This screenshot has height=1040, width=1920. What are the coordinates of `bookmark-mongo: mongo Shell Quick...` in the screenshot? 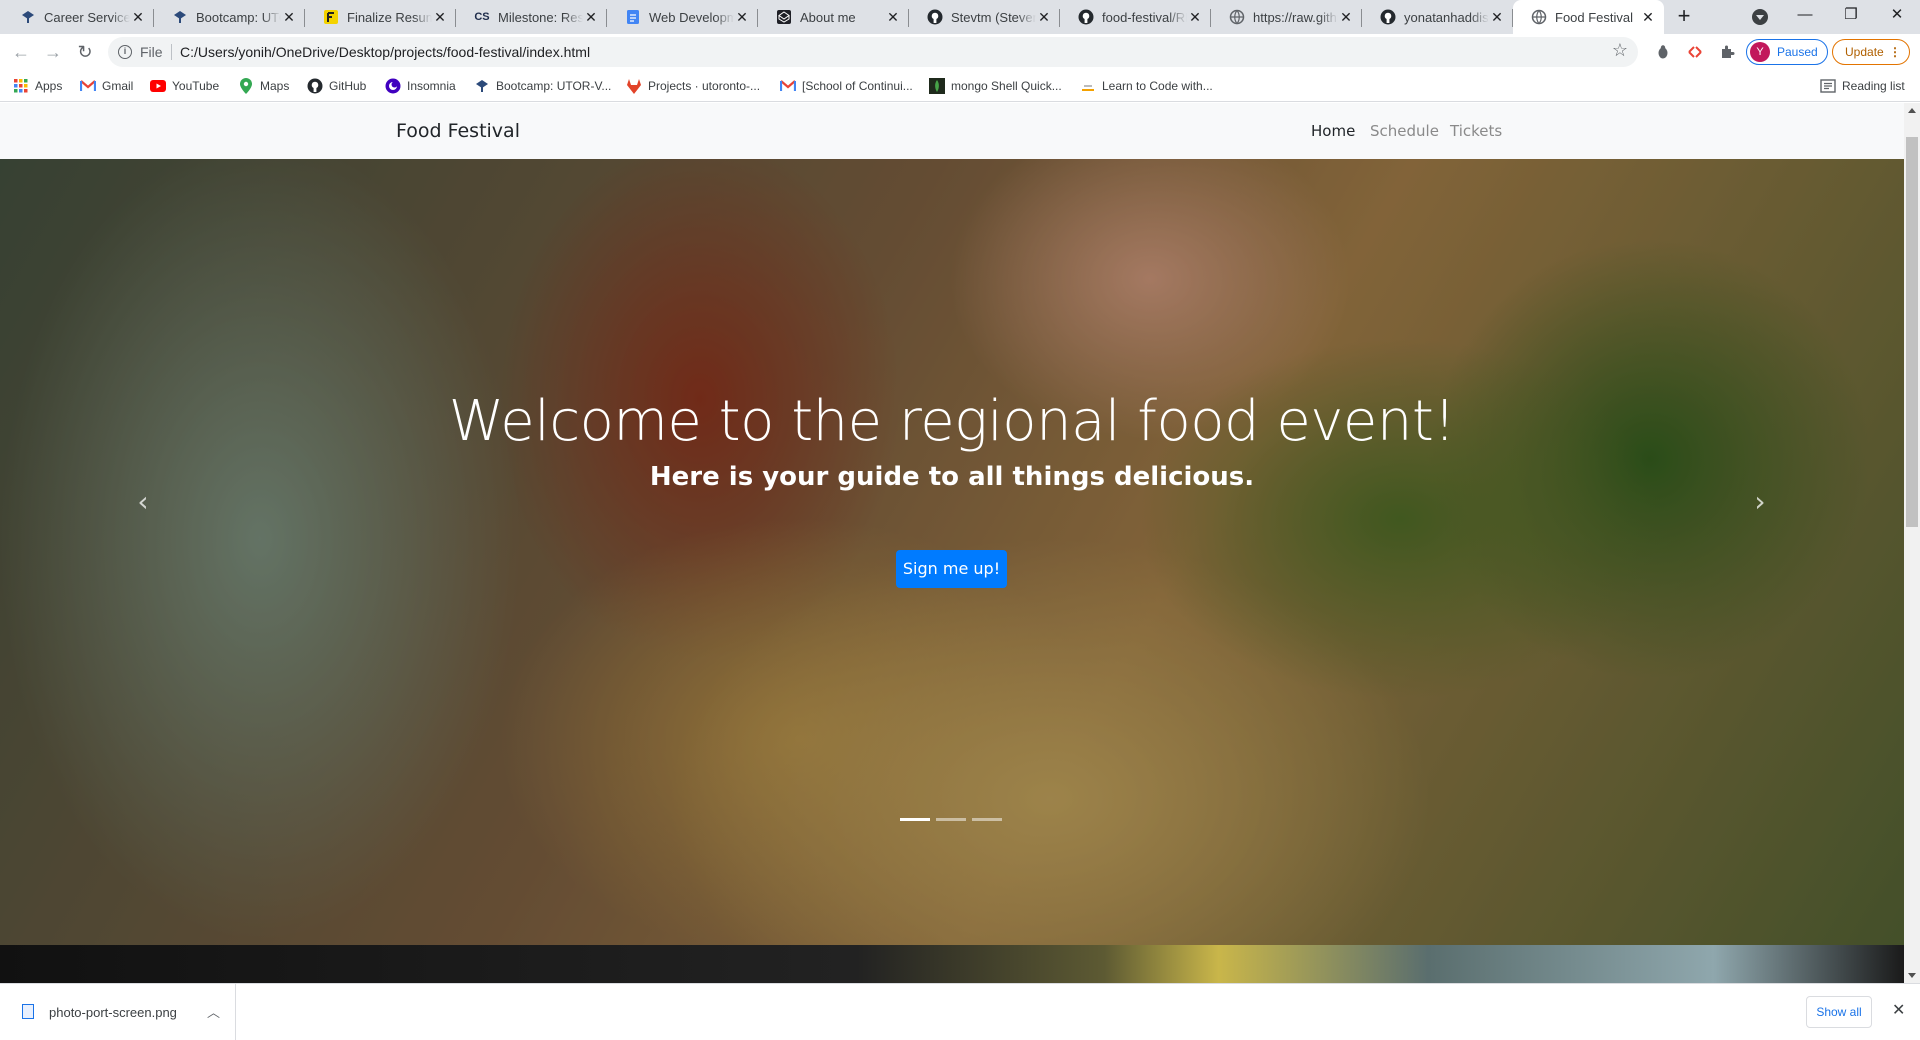 It's located at (995, 86).